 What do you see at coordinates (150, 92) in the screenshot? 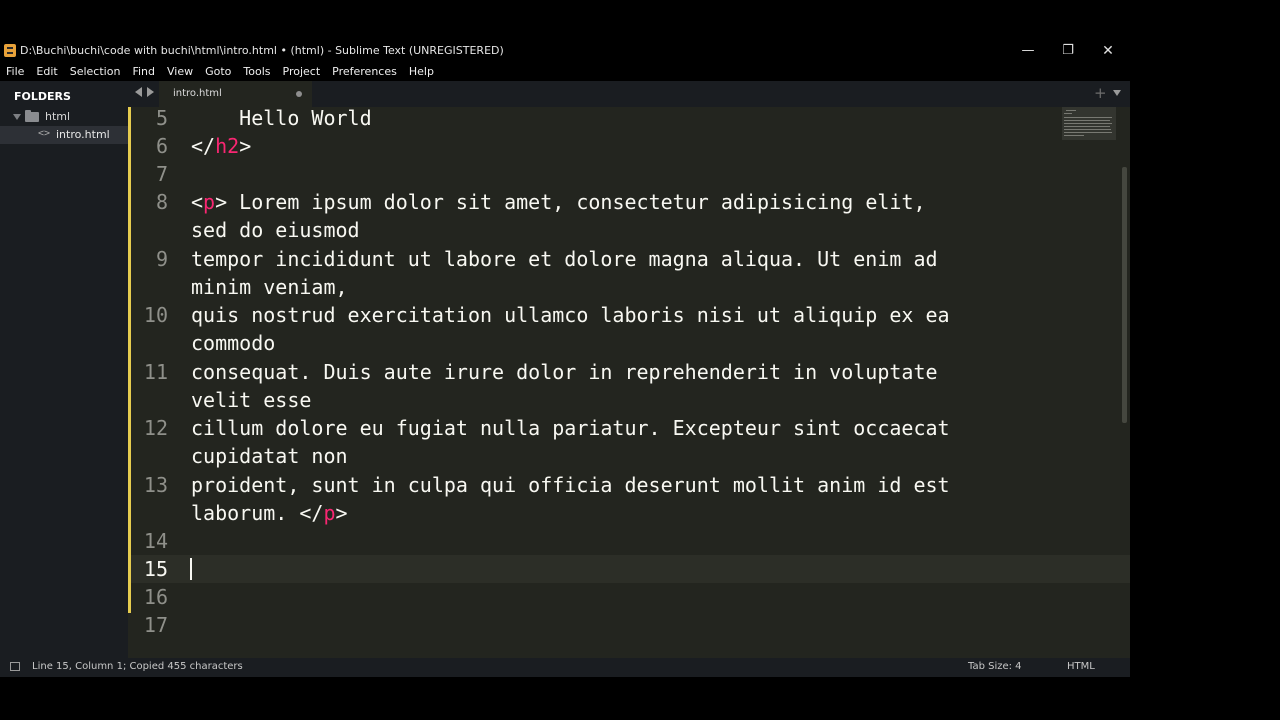
I see `tab-next-icon` at bounding box center [150, 92].